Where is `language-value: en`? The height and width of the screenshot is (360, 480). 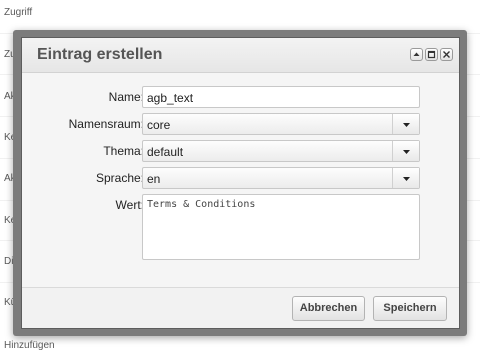
language-value: en is located at coordinates (154, 179).